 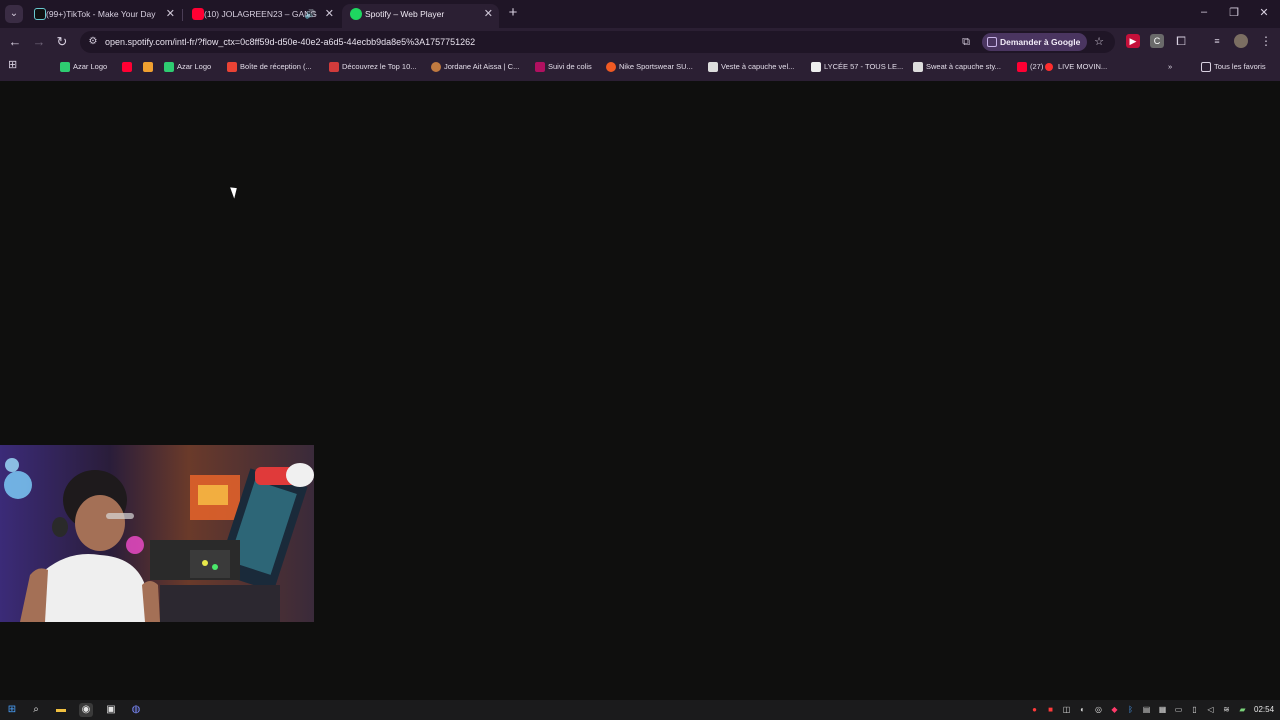 I want to click on new-tab-button: +, so click(x=513, y=13).